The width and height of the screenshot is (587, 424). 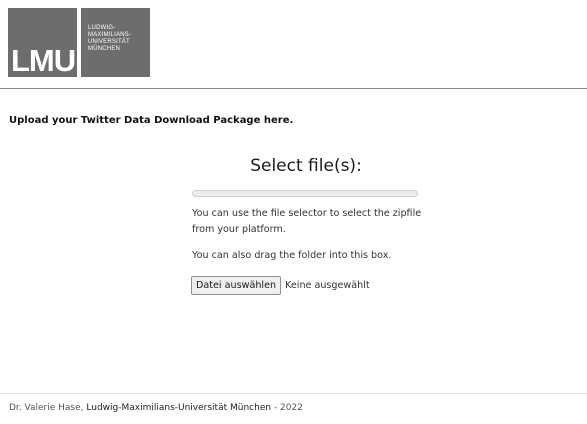 I want to click on logo-line-3: UNIVERSITÄT, so click(x=109, y=42).